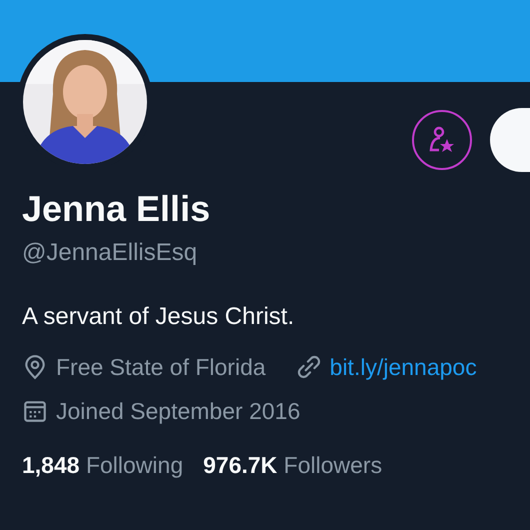 The image size is (530, 530). What do you see at coordinates (161, 367) in the screenshot?
I see `location-text: Free State of Florida` at bounding box center [161, 367].